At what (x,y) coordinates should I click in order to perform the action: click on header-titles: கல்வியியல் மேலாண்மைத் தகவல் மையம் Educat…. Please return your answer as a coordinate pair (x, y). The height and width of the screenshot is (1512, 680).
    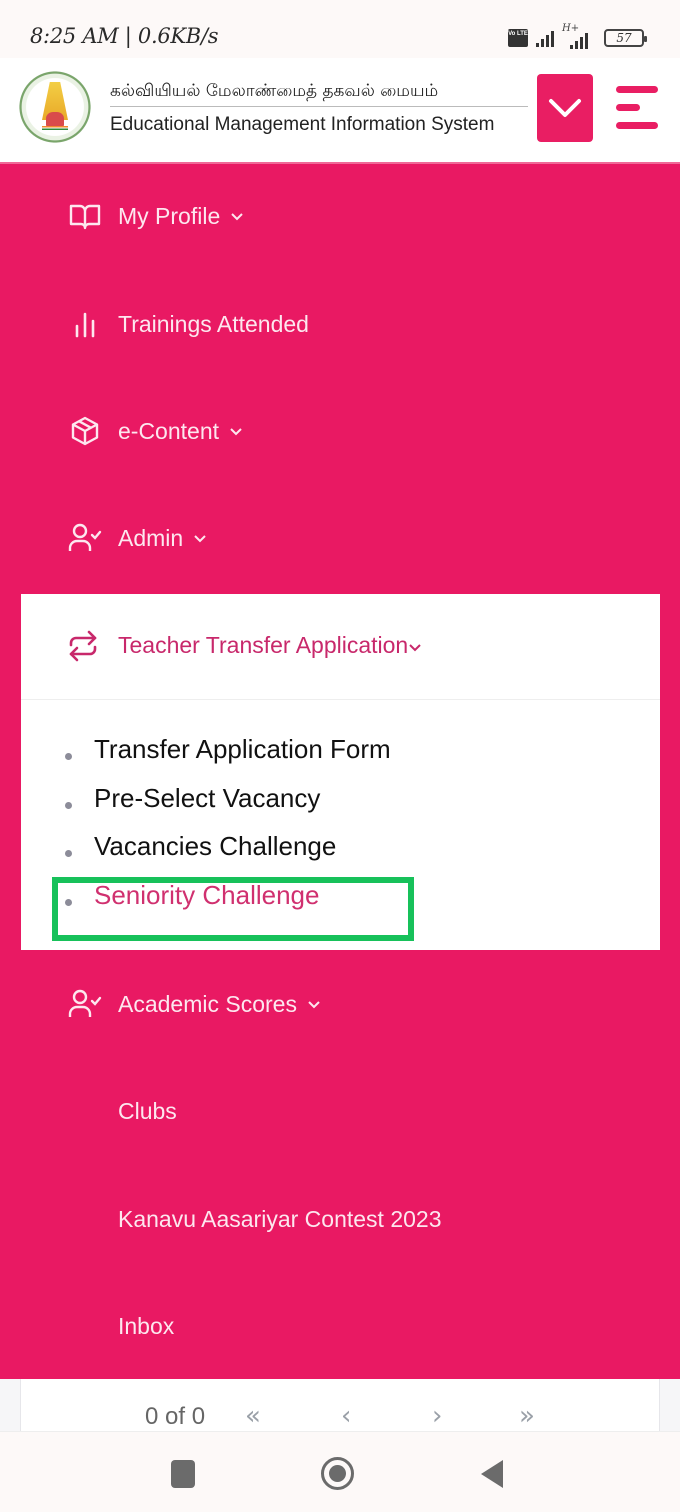
    Looking at the image, I should click on (319, 107).